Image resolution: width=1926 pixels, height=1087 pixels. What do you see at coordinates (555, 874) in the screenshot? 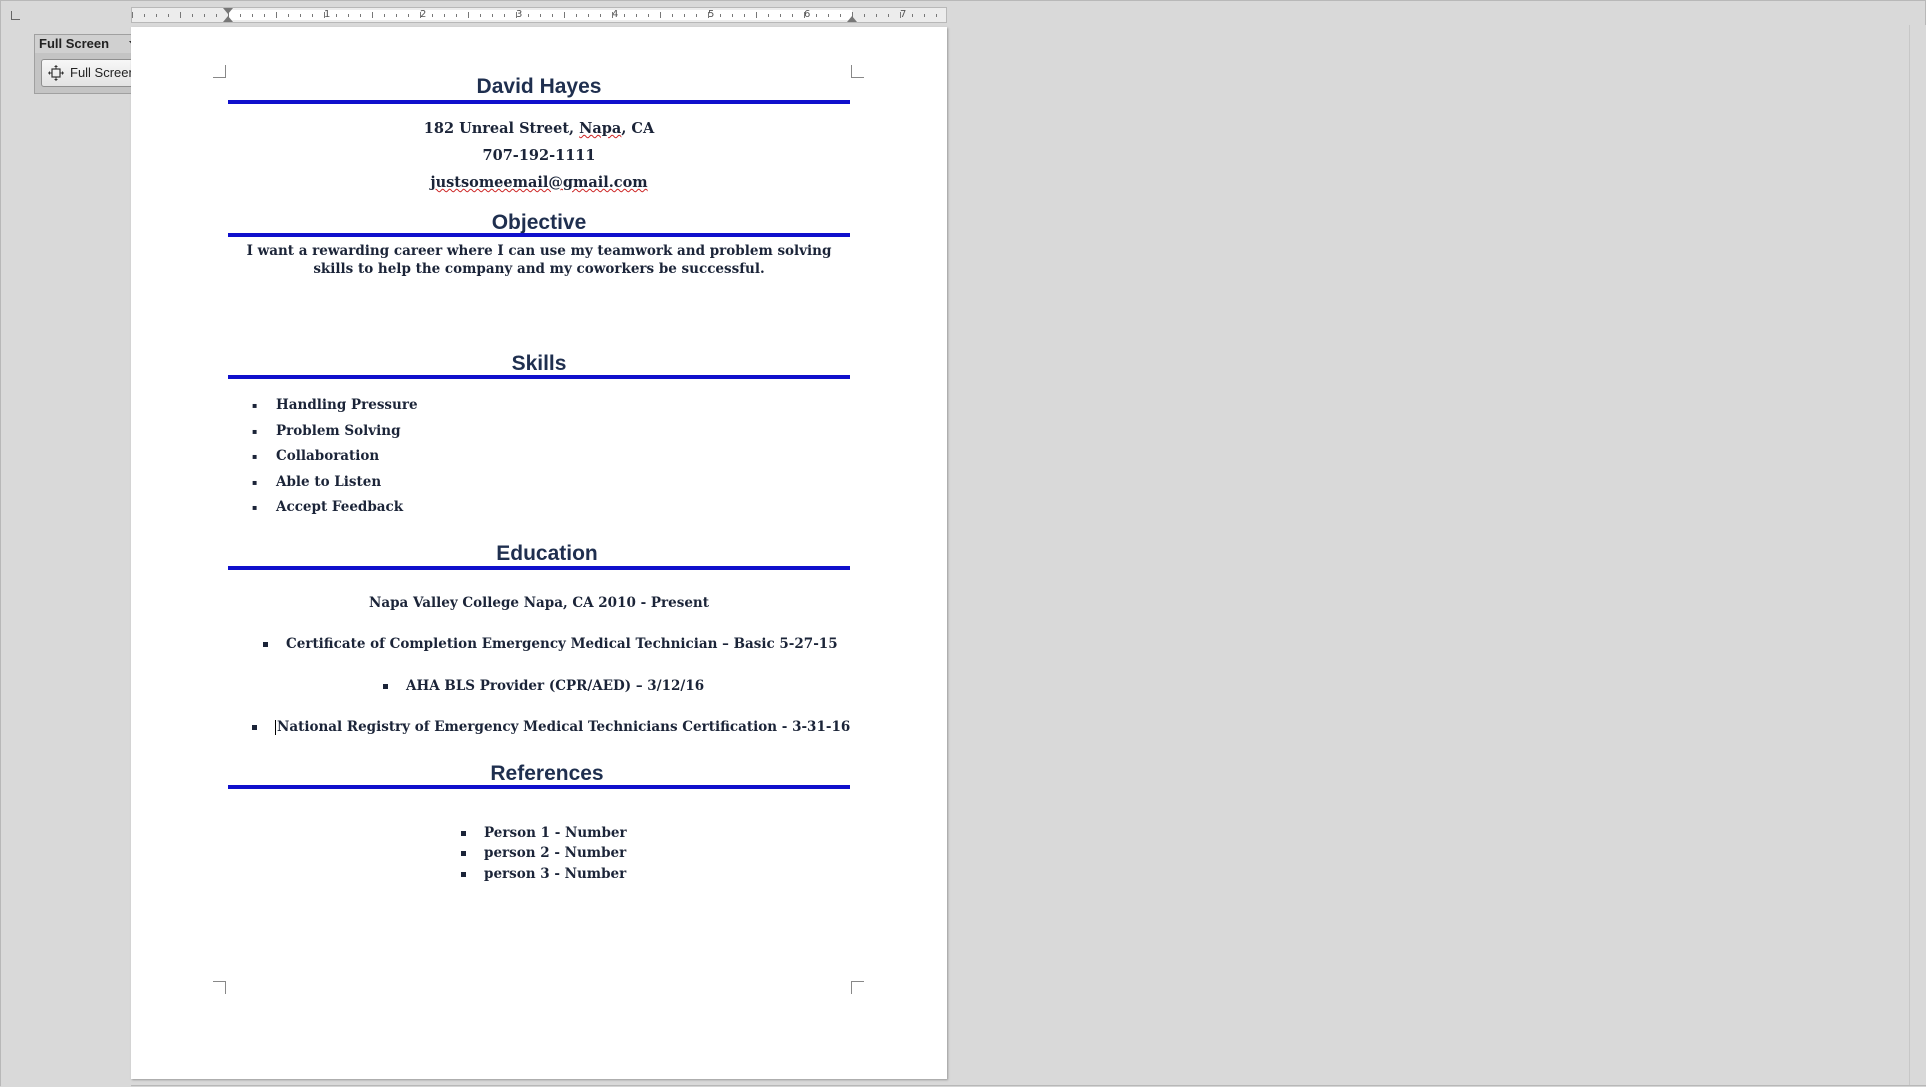
I see `reference-text: person 3 - Number` at bounding box center [555, 874].